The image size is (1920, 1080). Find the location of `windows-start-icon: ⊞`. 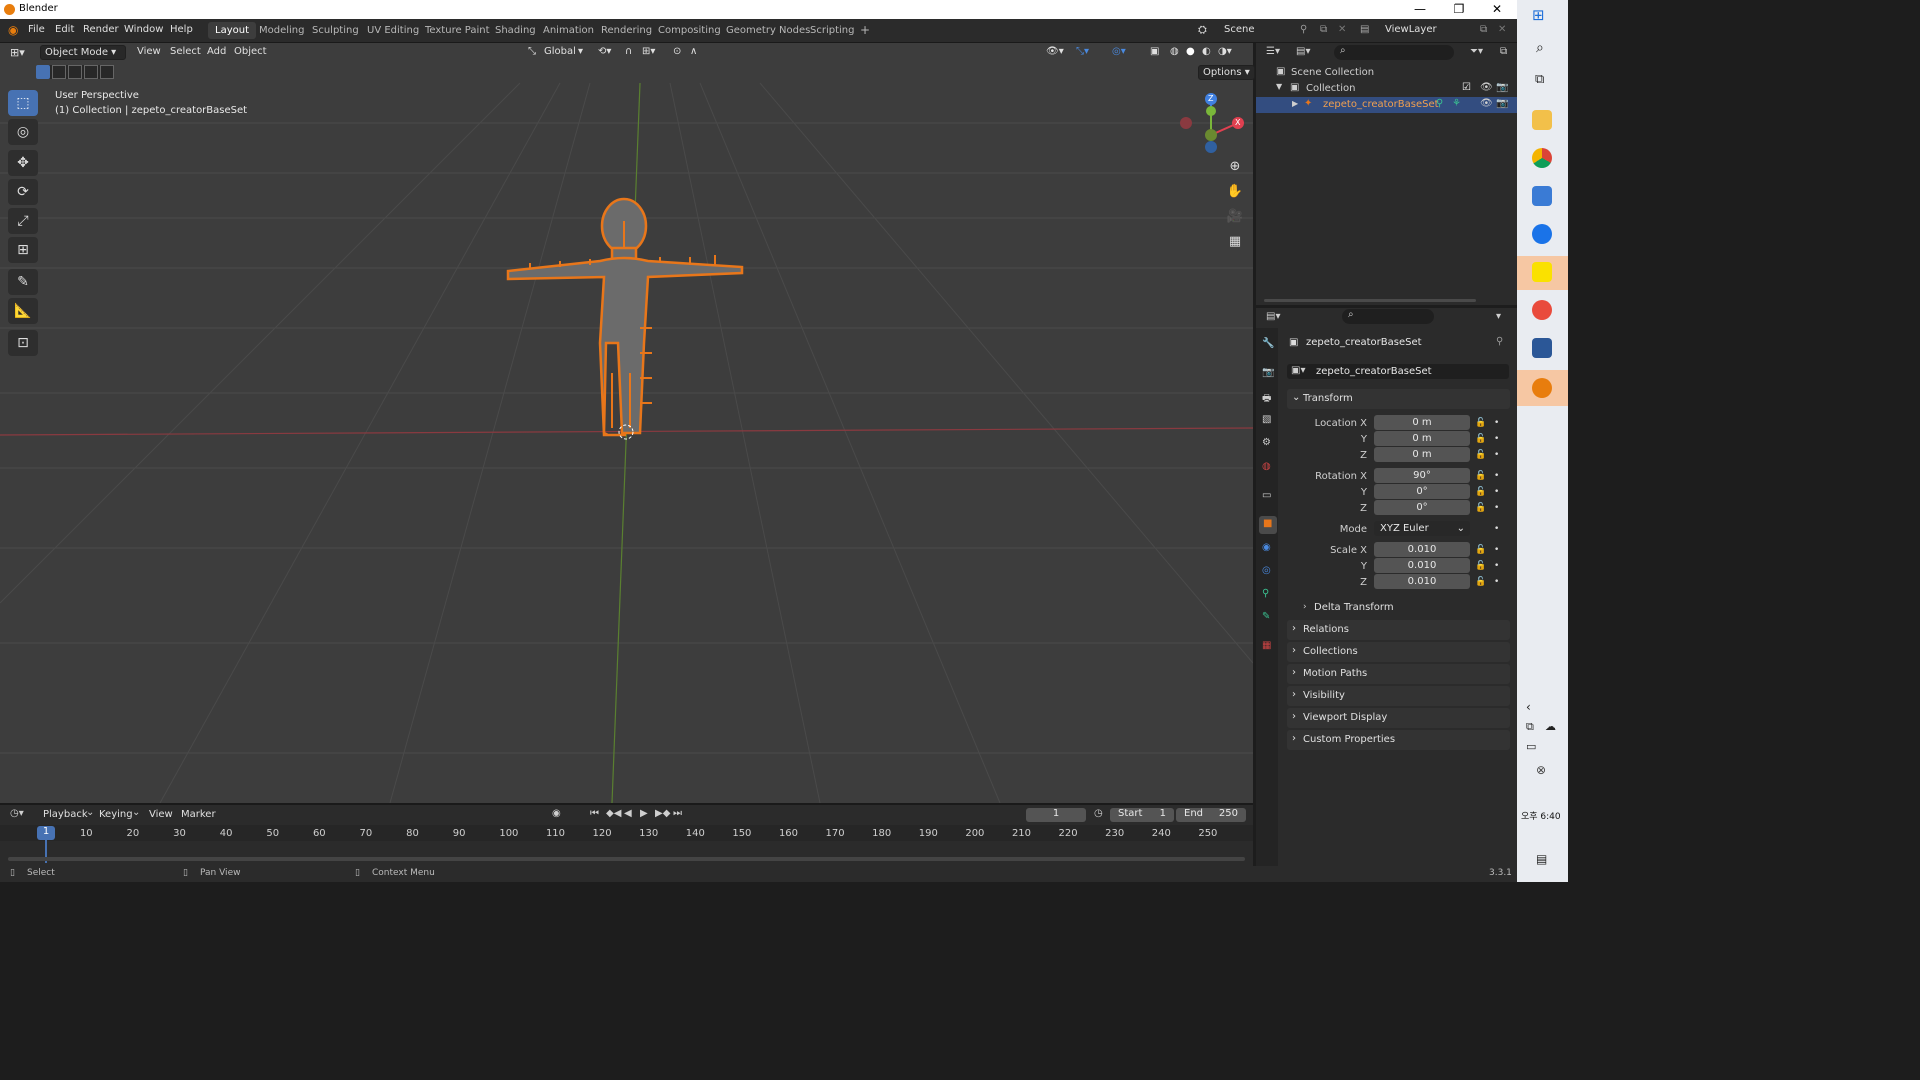

windows-start-icon: ⊞ is located at coordinates (1538, 15).